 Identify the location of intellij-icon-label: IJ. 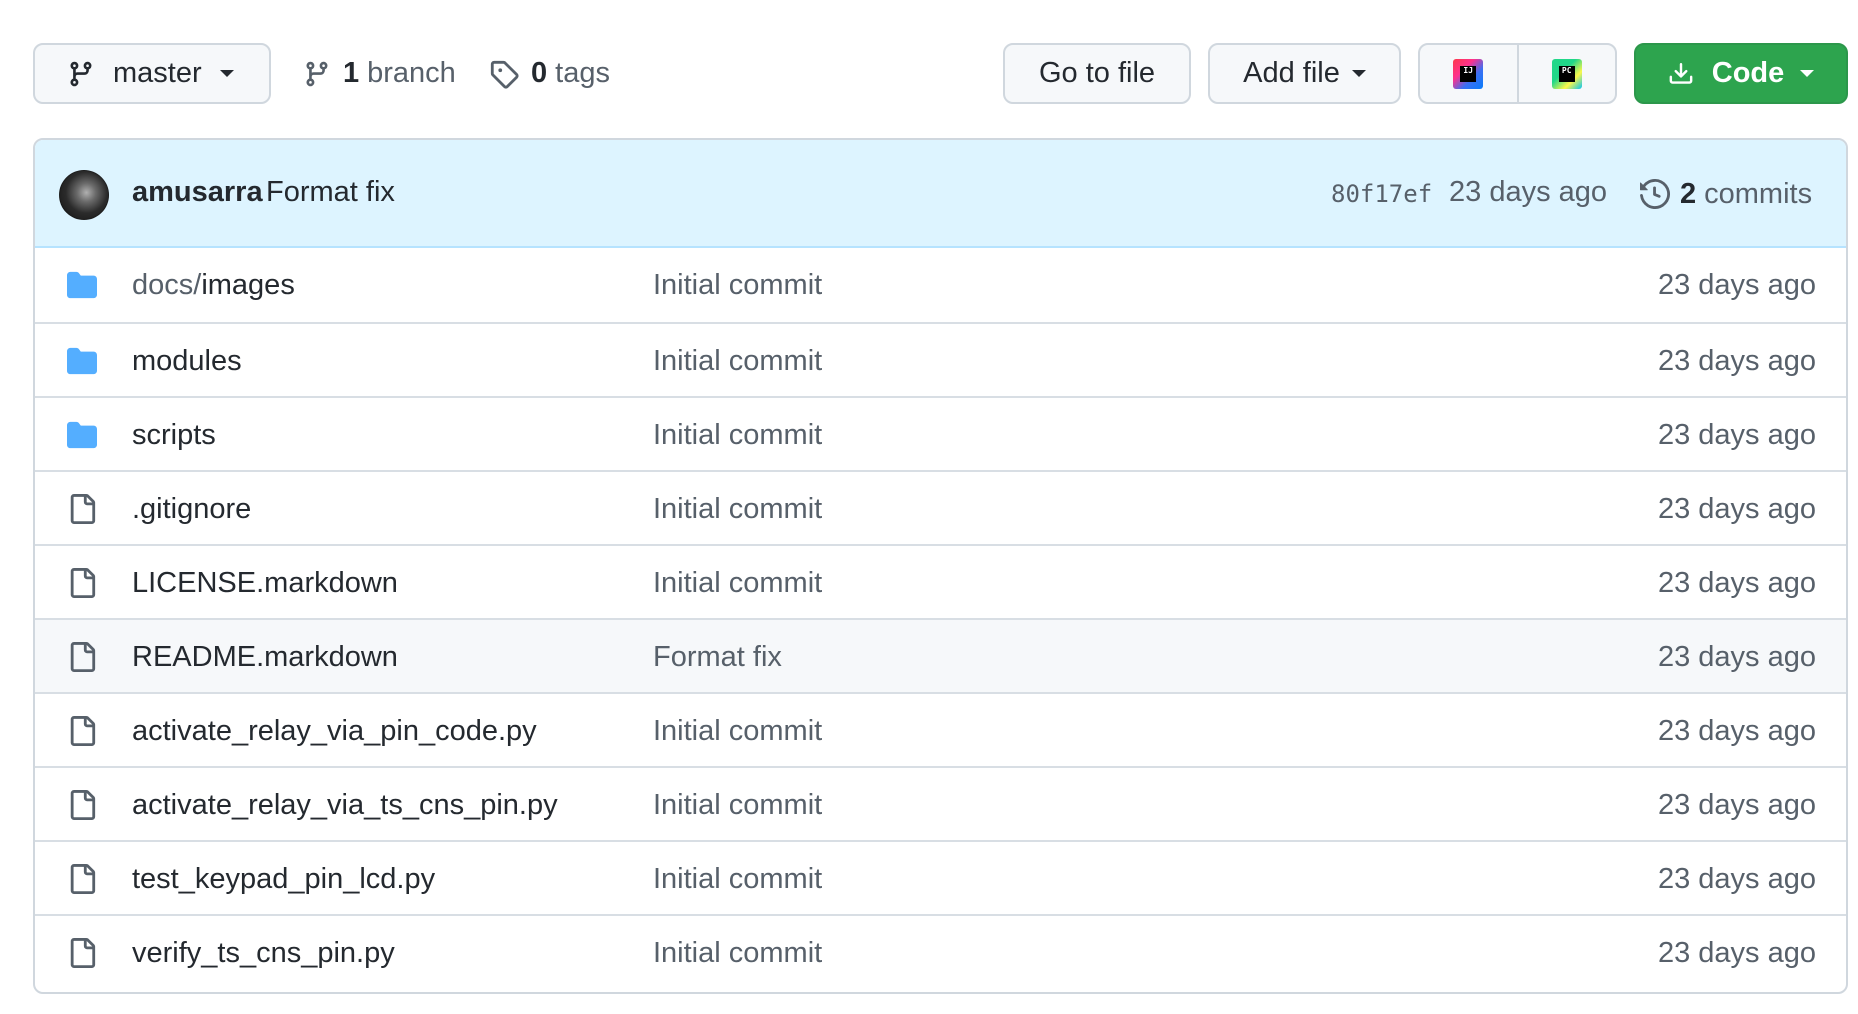
(1468, 73).